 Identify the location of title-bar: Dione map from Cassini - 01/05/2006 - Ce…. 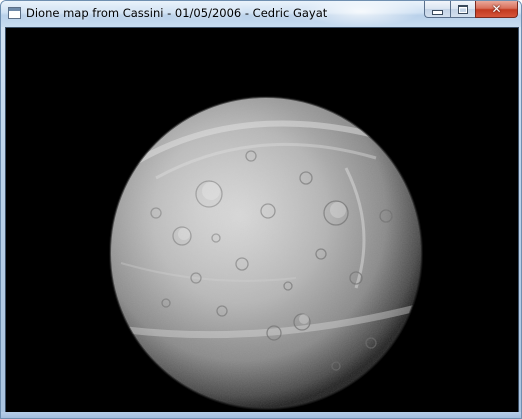
(261, 14).